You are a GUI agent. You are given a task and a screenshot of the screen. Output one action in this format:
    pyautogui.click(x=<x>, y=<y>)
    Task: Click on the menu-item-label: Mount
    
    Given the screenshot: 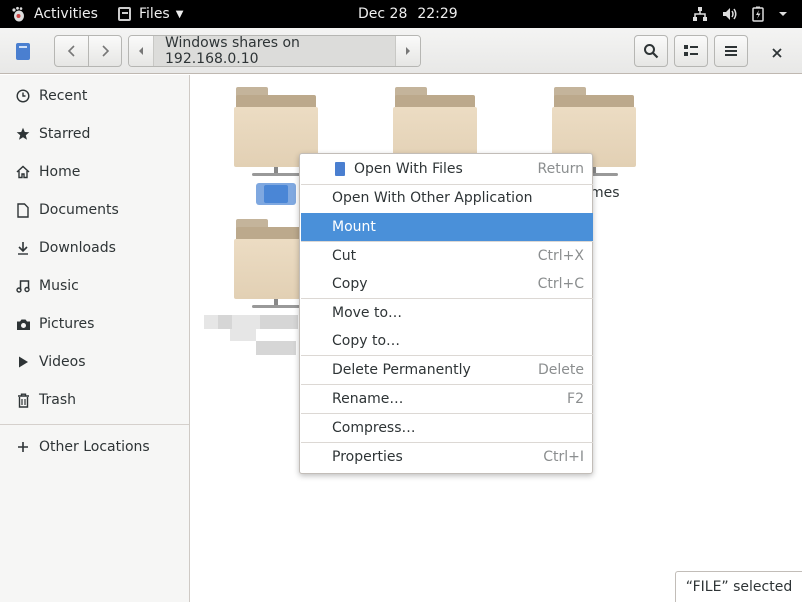 What is the action you would take?
    pyautogui.click(x=354, y=227)
    